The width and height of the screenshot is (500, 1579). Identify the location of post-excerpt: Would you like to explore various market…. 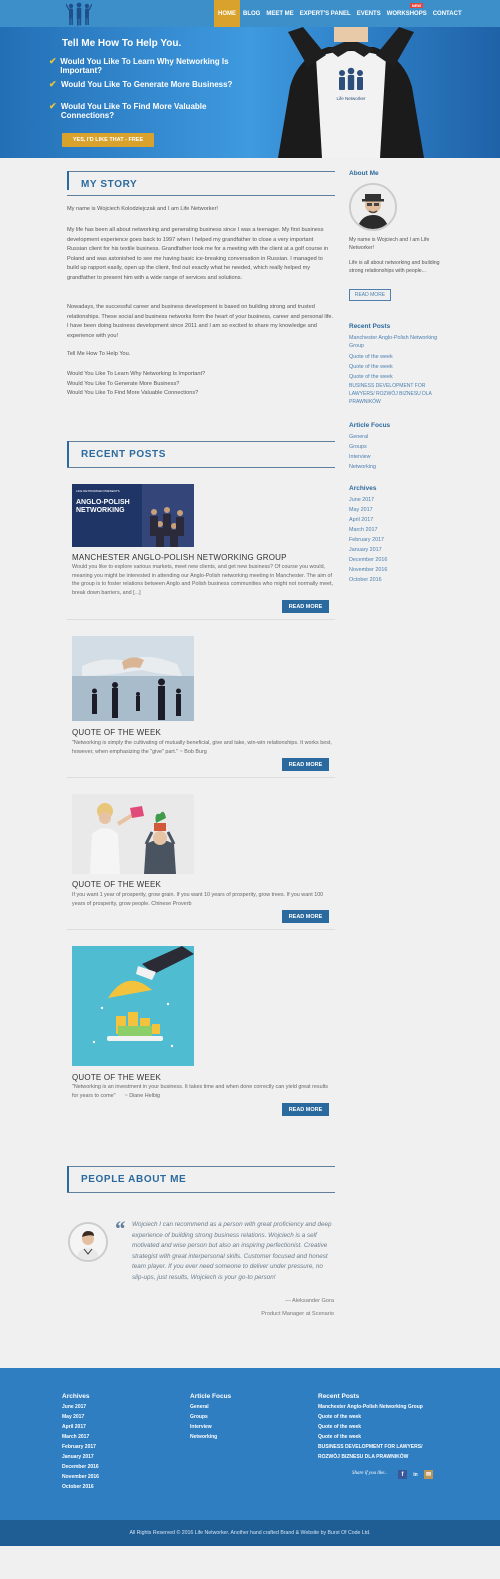
(202, 580).